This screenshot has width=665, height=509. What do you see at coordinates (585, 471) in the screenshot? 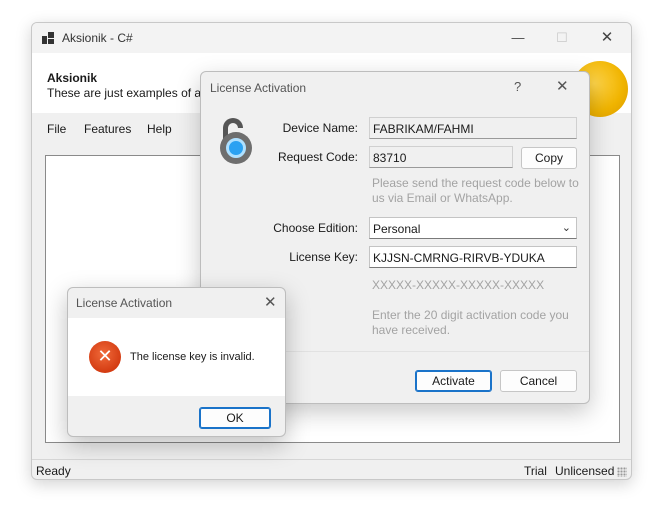
I see `status-license: Unlicensed` at bounding box center [585, 471].